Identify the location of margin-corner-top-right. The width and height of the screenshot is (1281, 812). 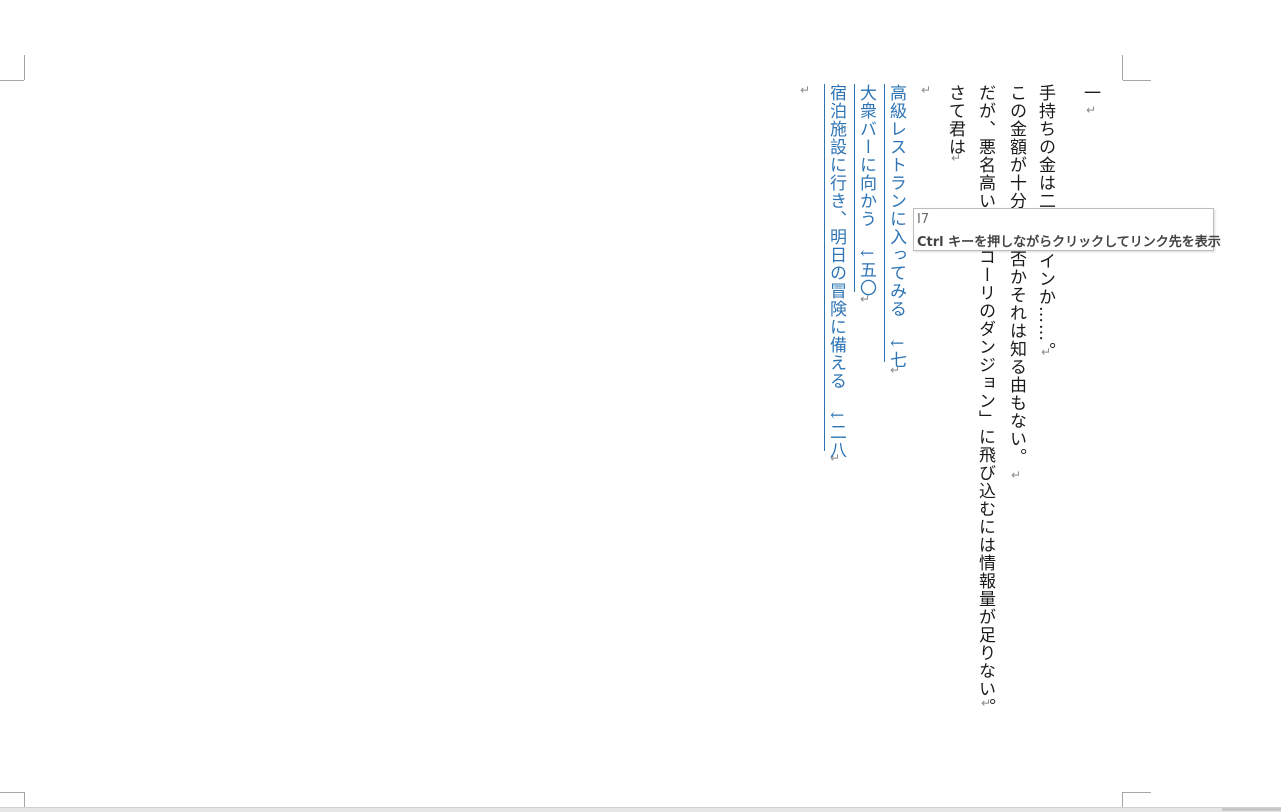
(1137, 80).